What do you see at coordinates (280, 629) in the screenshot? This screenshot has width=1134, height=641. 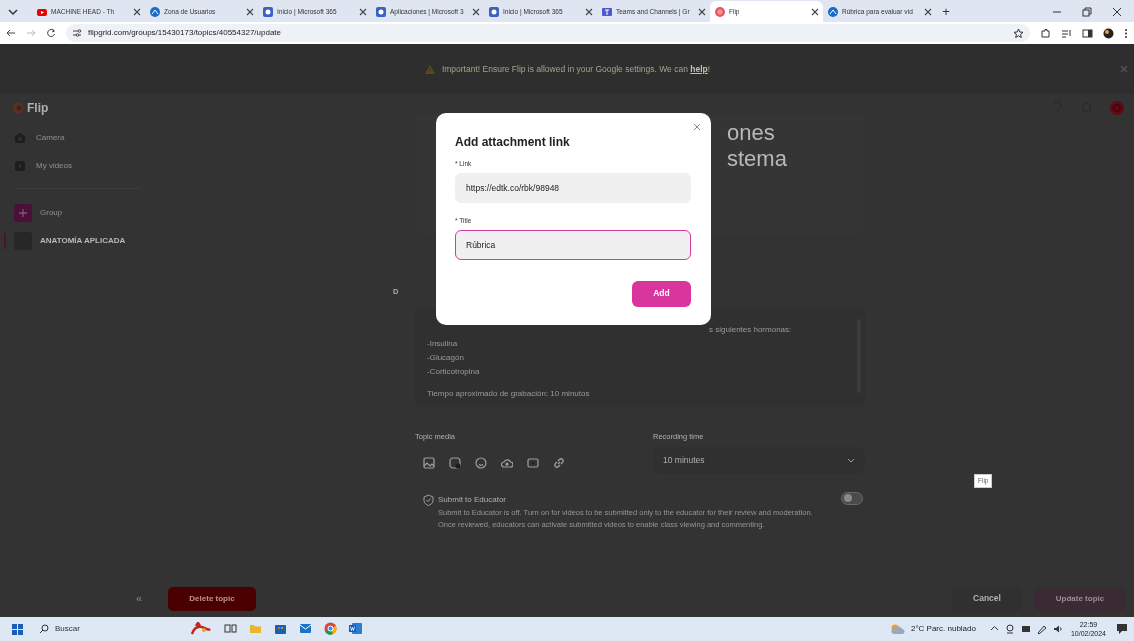 I see `store-icon` at bounding box center [280, 629].